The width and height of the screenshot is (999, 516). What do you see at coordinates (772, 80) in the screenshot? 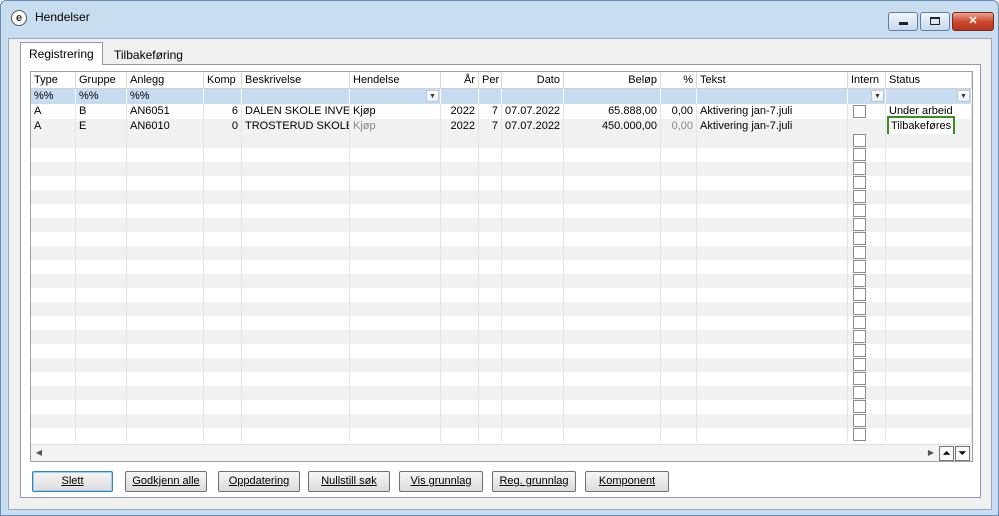
I see `col-header-tekst: Tekst` at bounding box center [772, 80].